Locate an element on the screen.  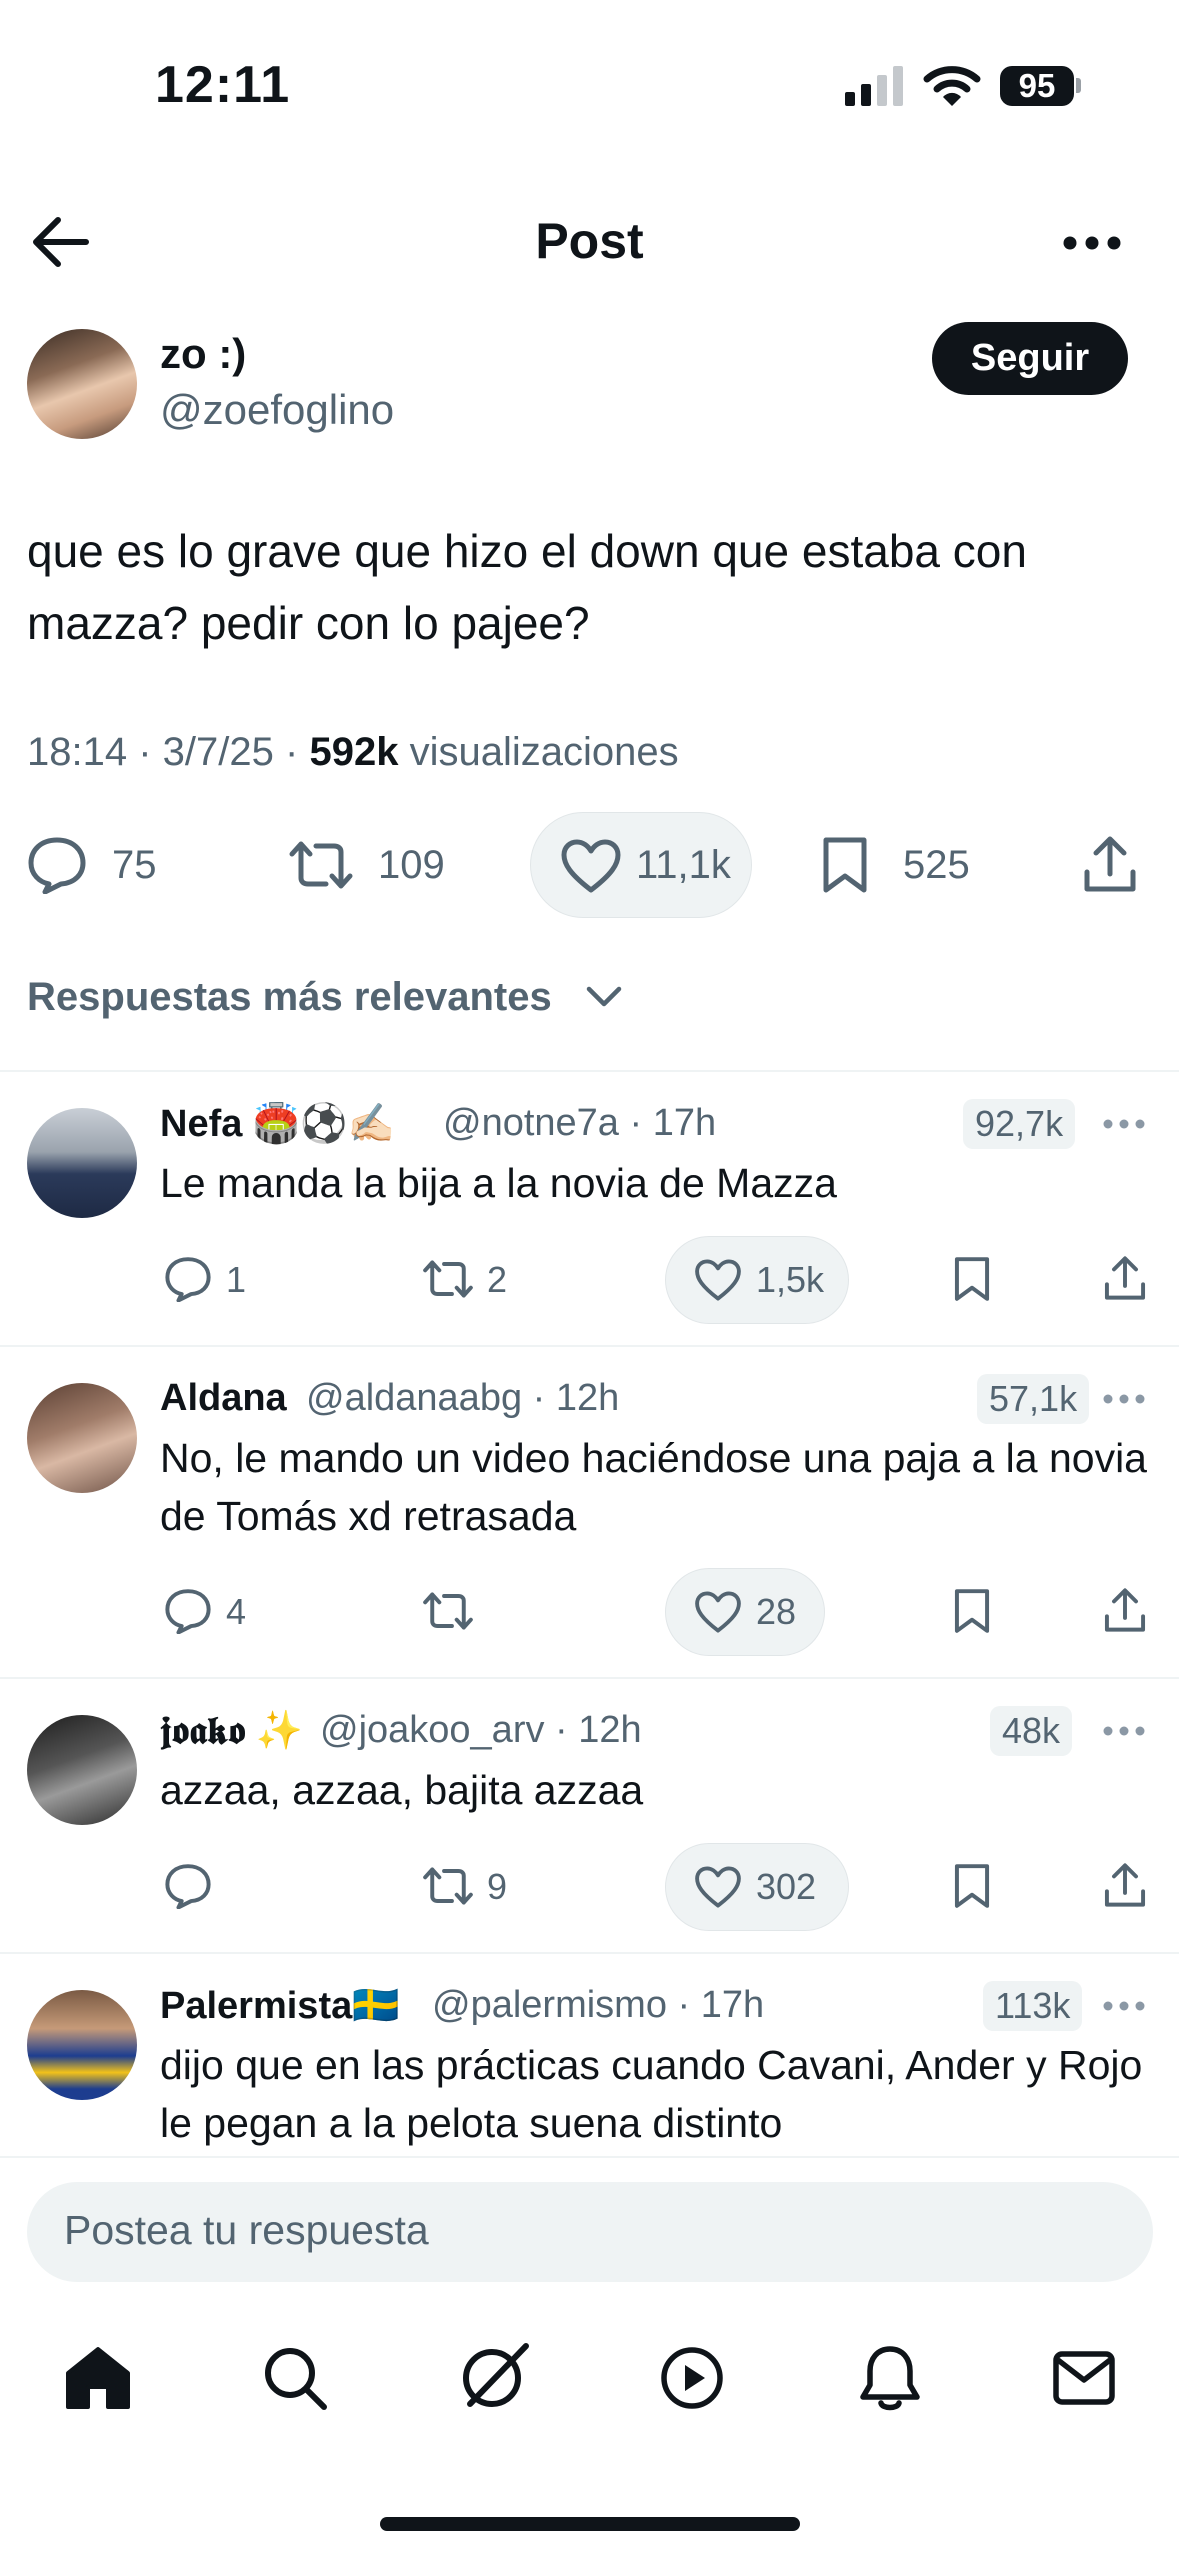
battery-nub is located at coordinates (1078, 85).